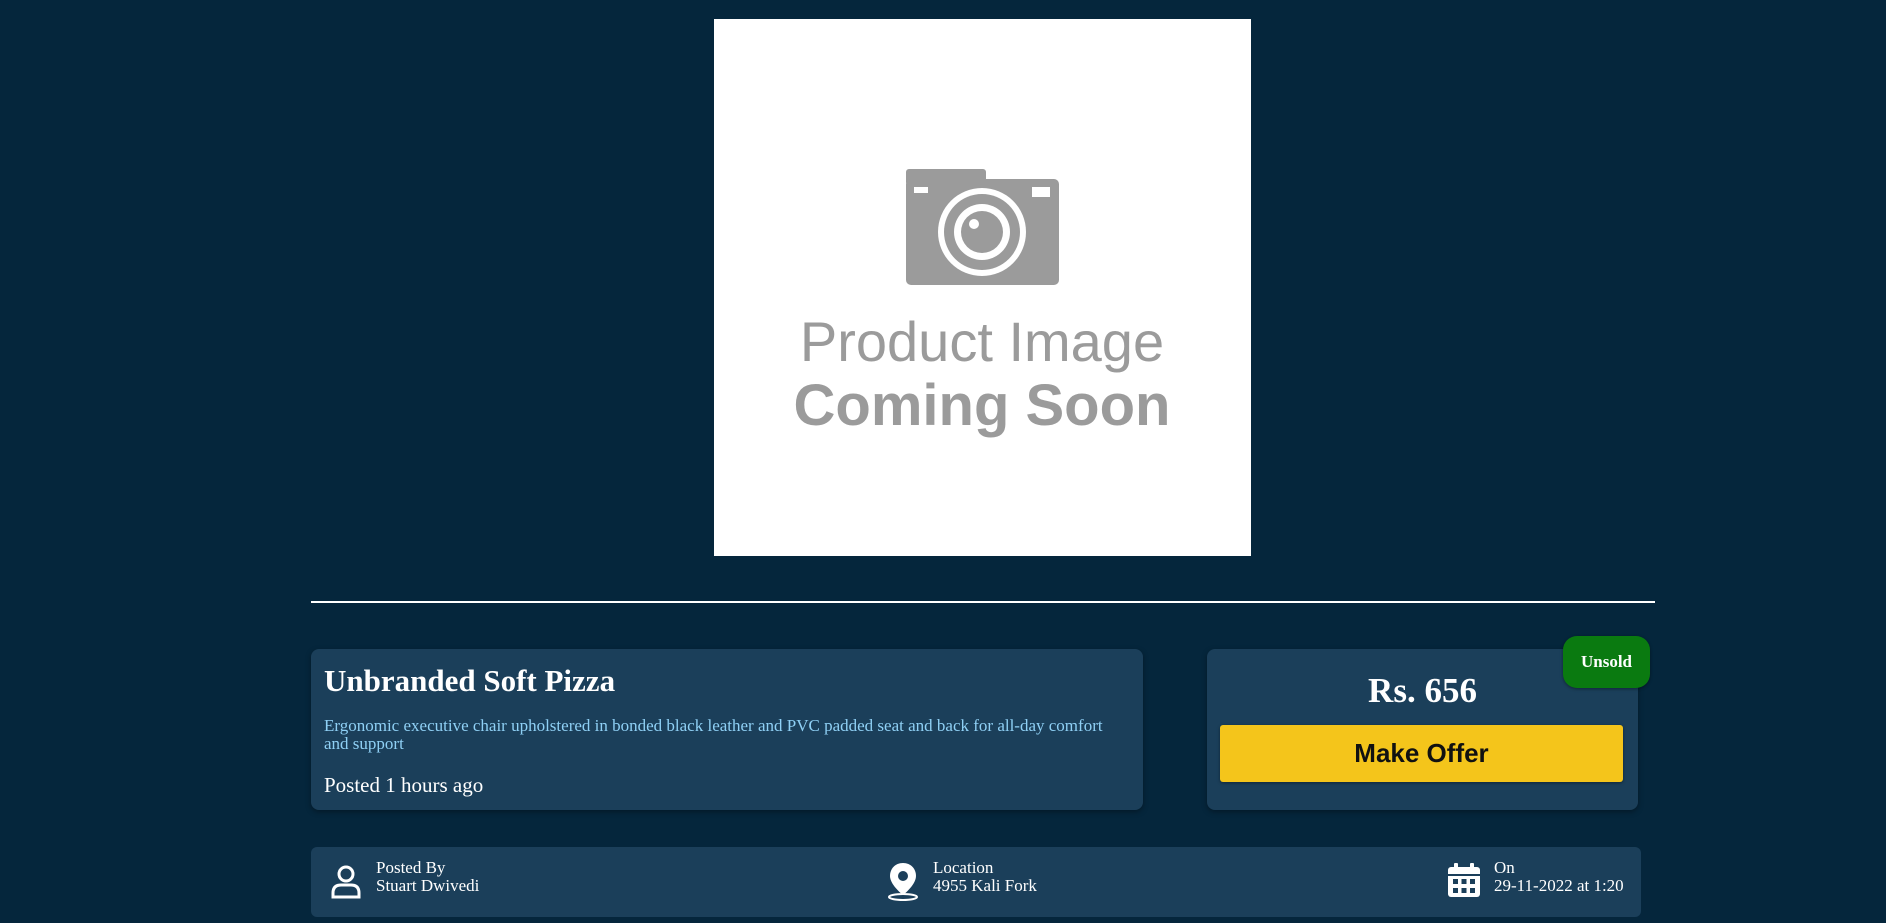 The height and width of the screenshot is (923, 1886). Describe the element at coordinates (983, 602) in the screenshot. I see `section-divider` at that location.